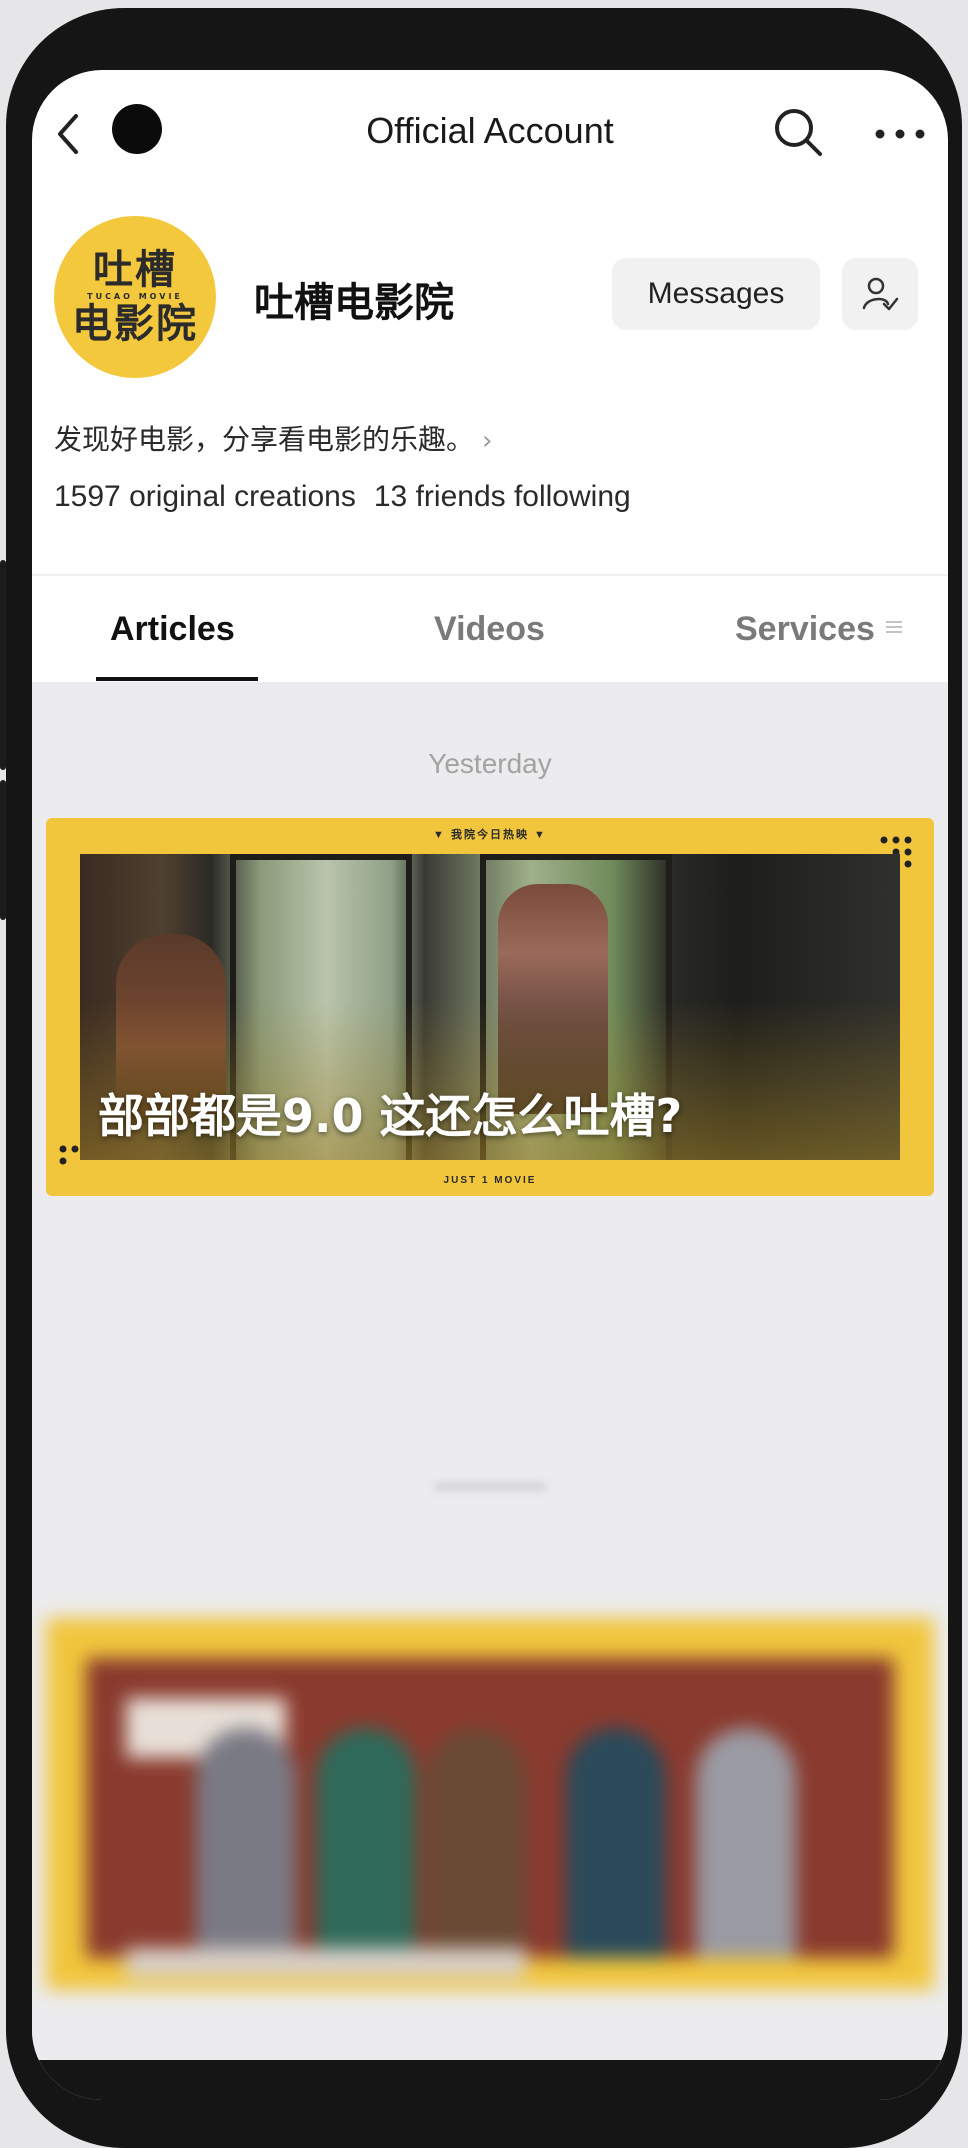  What do you see at coordinates (69, 1155) in the screenshot?
I see `decoration-dots` at bounding box center [69, 1155].